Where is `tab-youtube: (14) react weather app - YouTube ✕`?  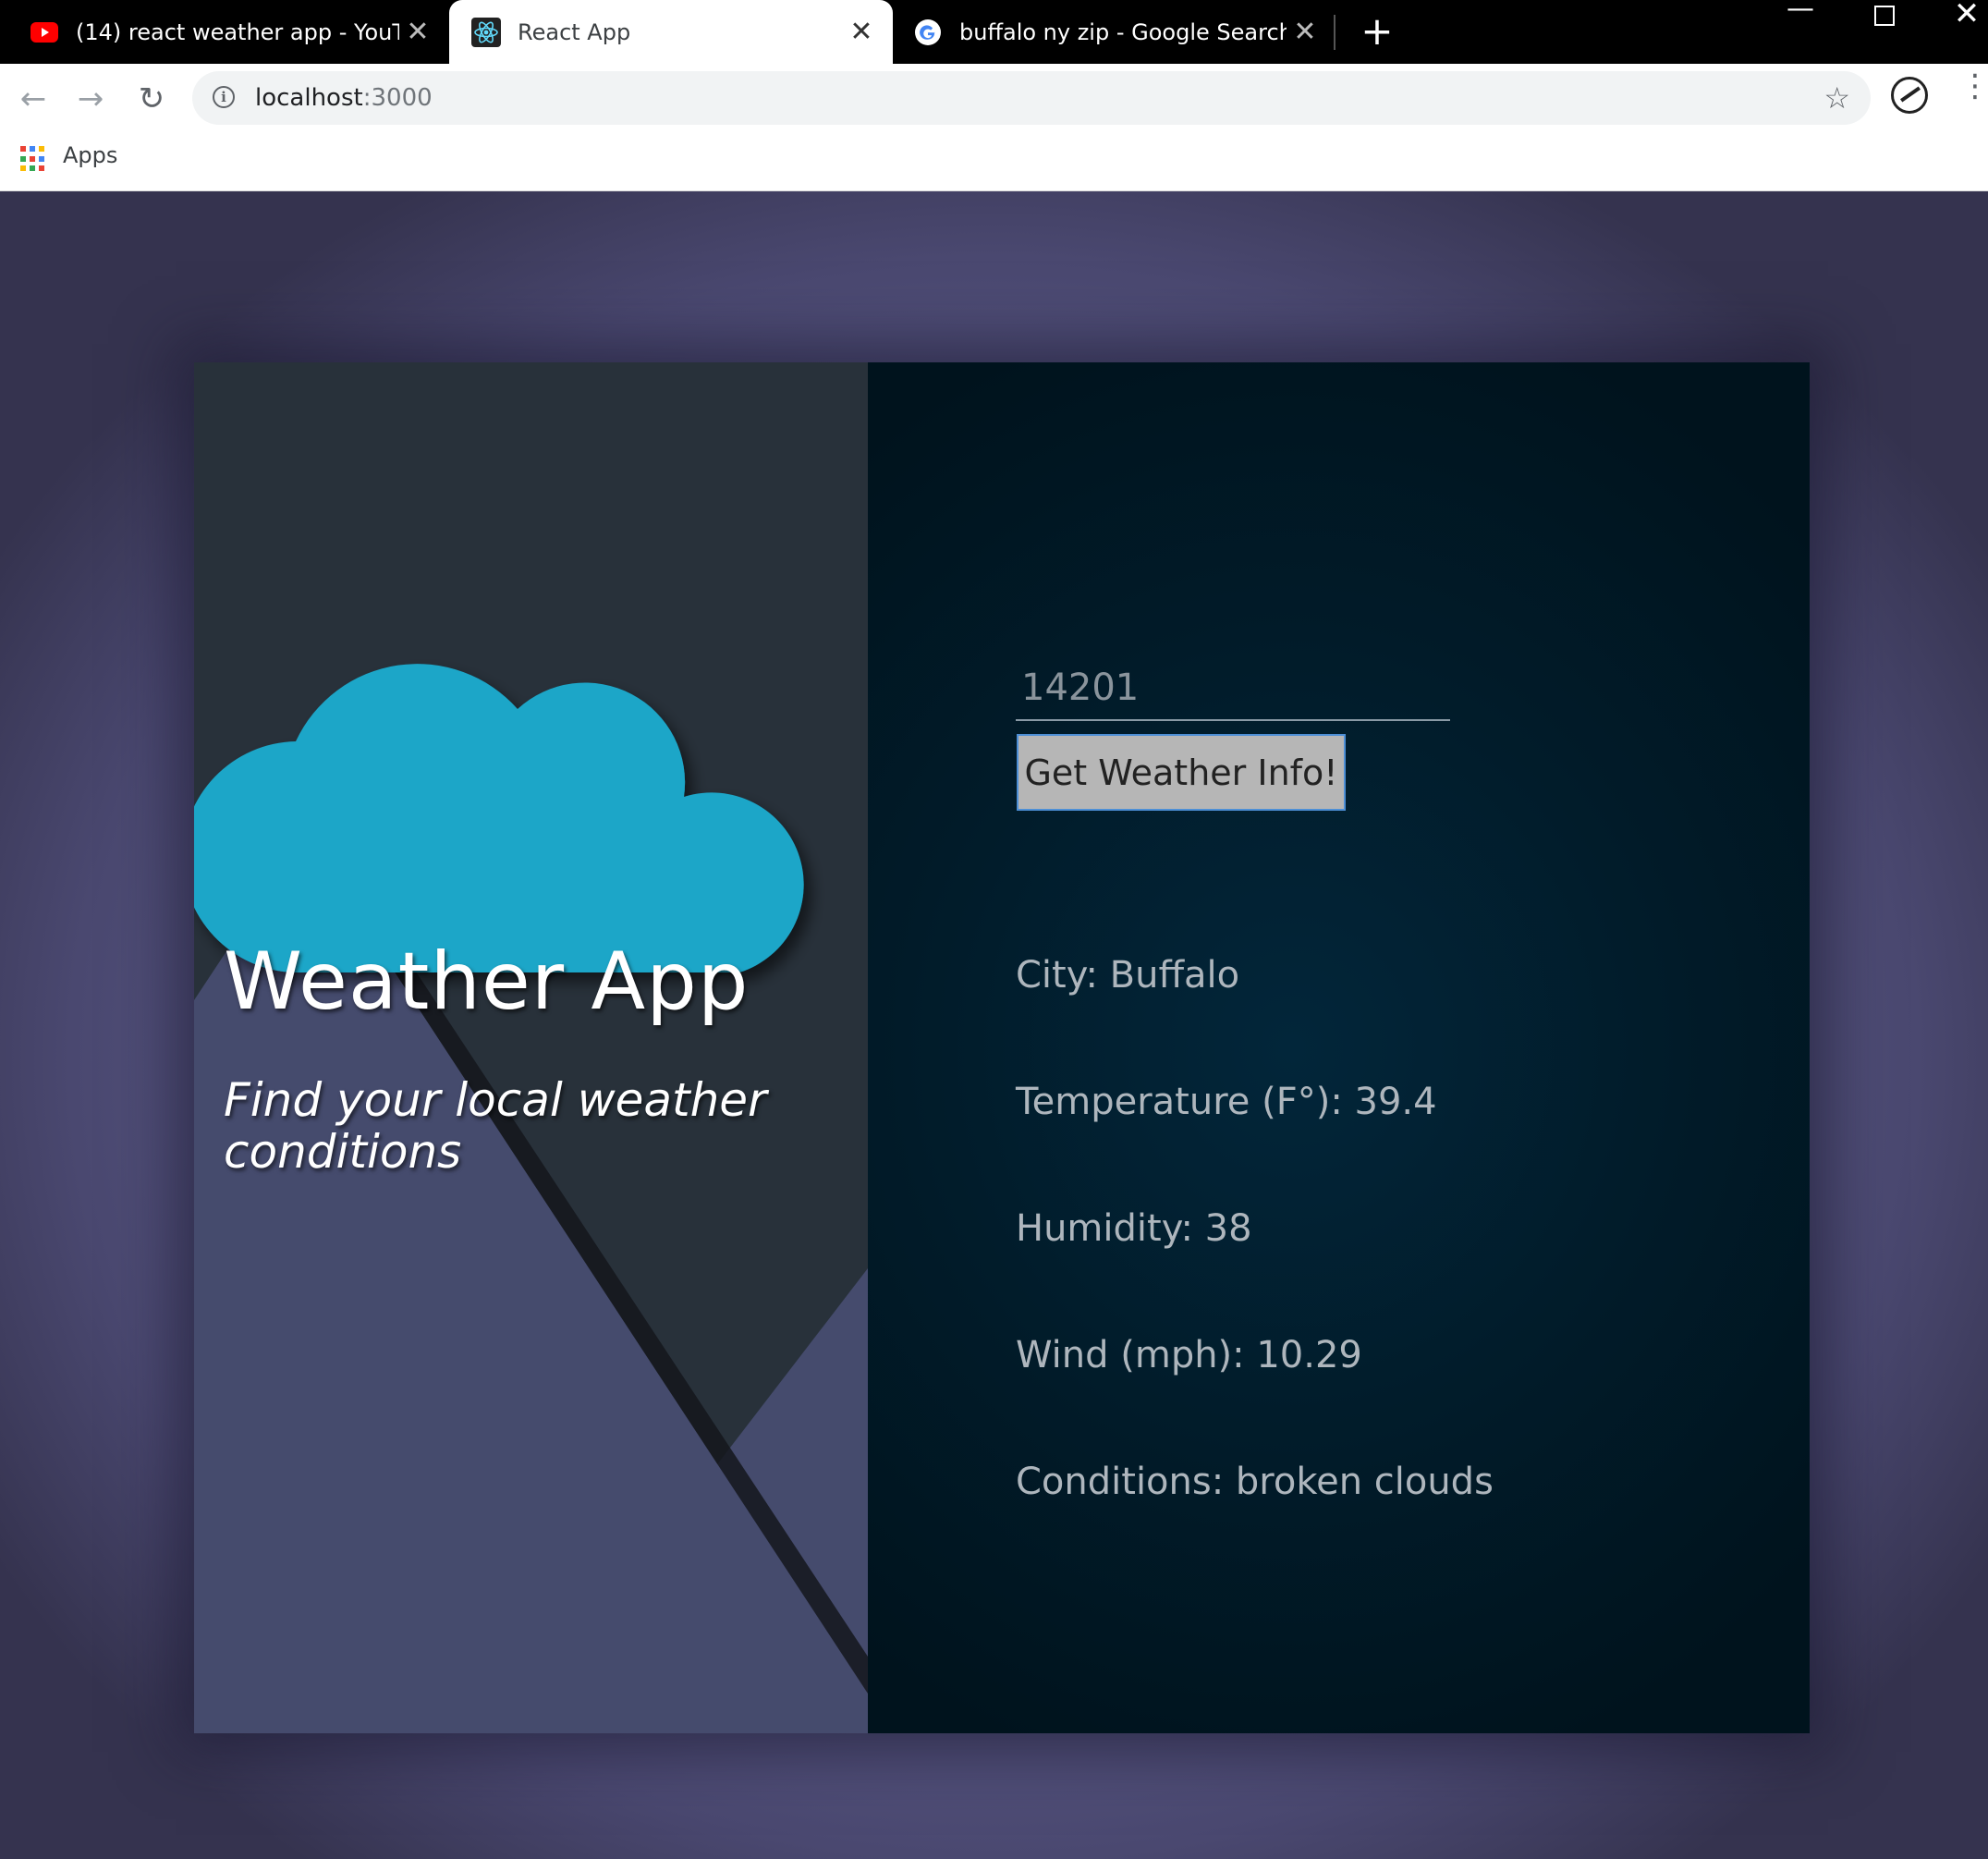 tab-youtube: (14) react weather app - YouTube ✕ is located at coordinates (224, 32).